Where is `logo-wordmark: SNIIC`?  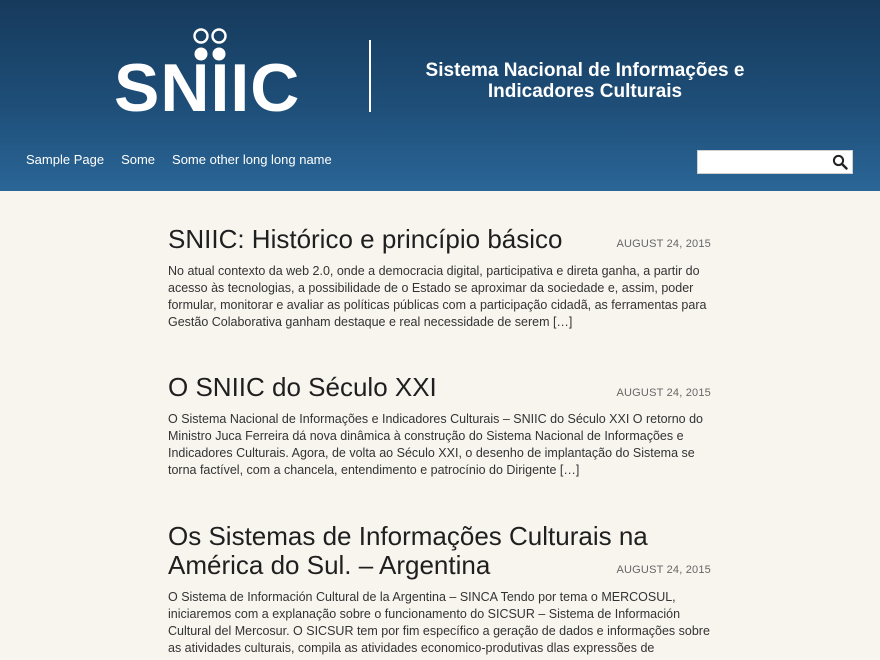
logo-wordmark: SNIIC is located at coordinates (207, 88).